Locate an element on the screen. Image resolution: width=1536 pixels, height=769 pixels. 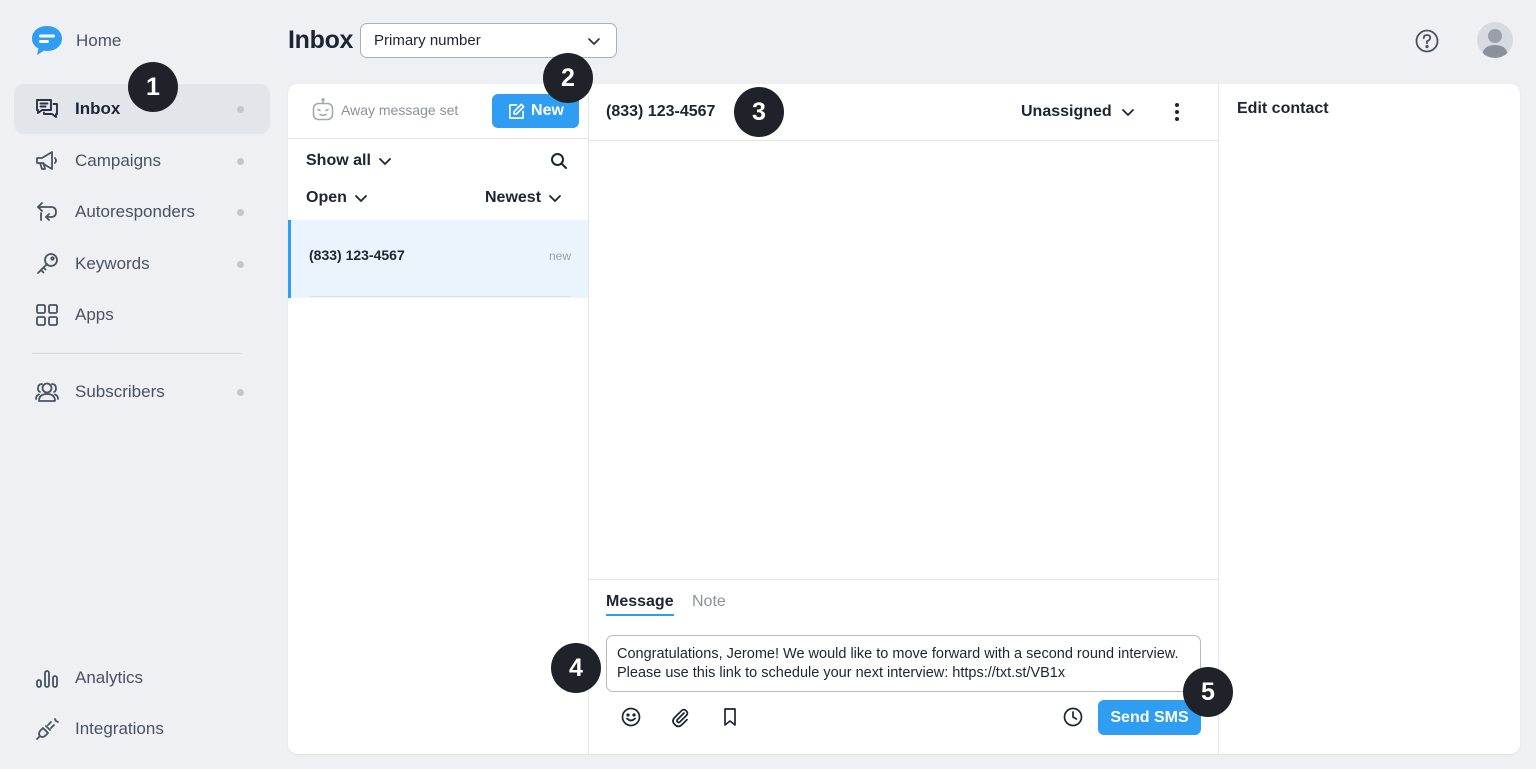
step-marker-4: 4 is located at coordinates (576, 668).